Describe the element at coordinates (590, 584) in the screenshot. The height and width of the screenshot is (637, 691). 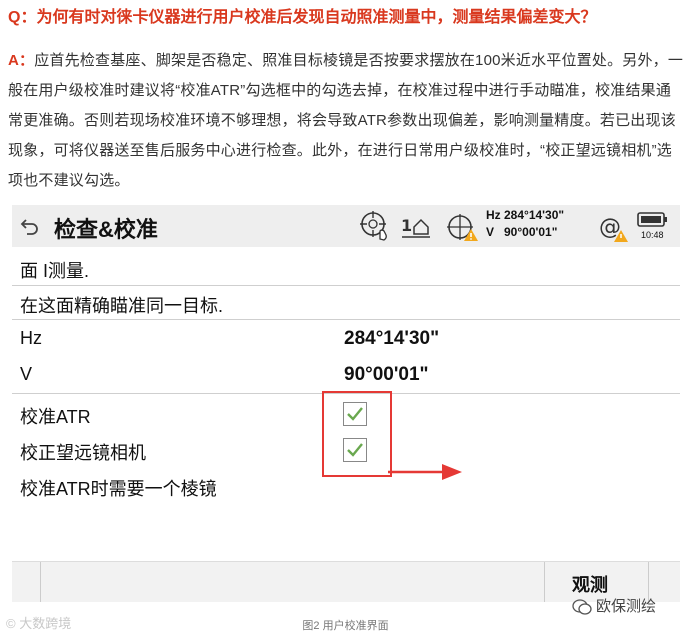
I see `measure-softkey: 观测` at that location.